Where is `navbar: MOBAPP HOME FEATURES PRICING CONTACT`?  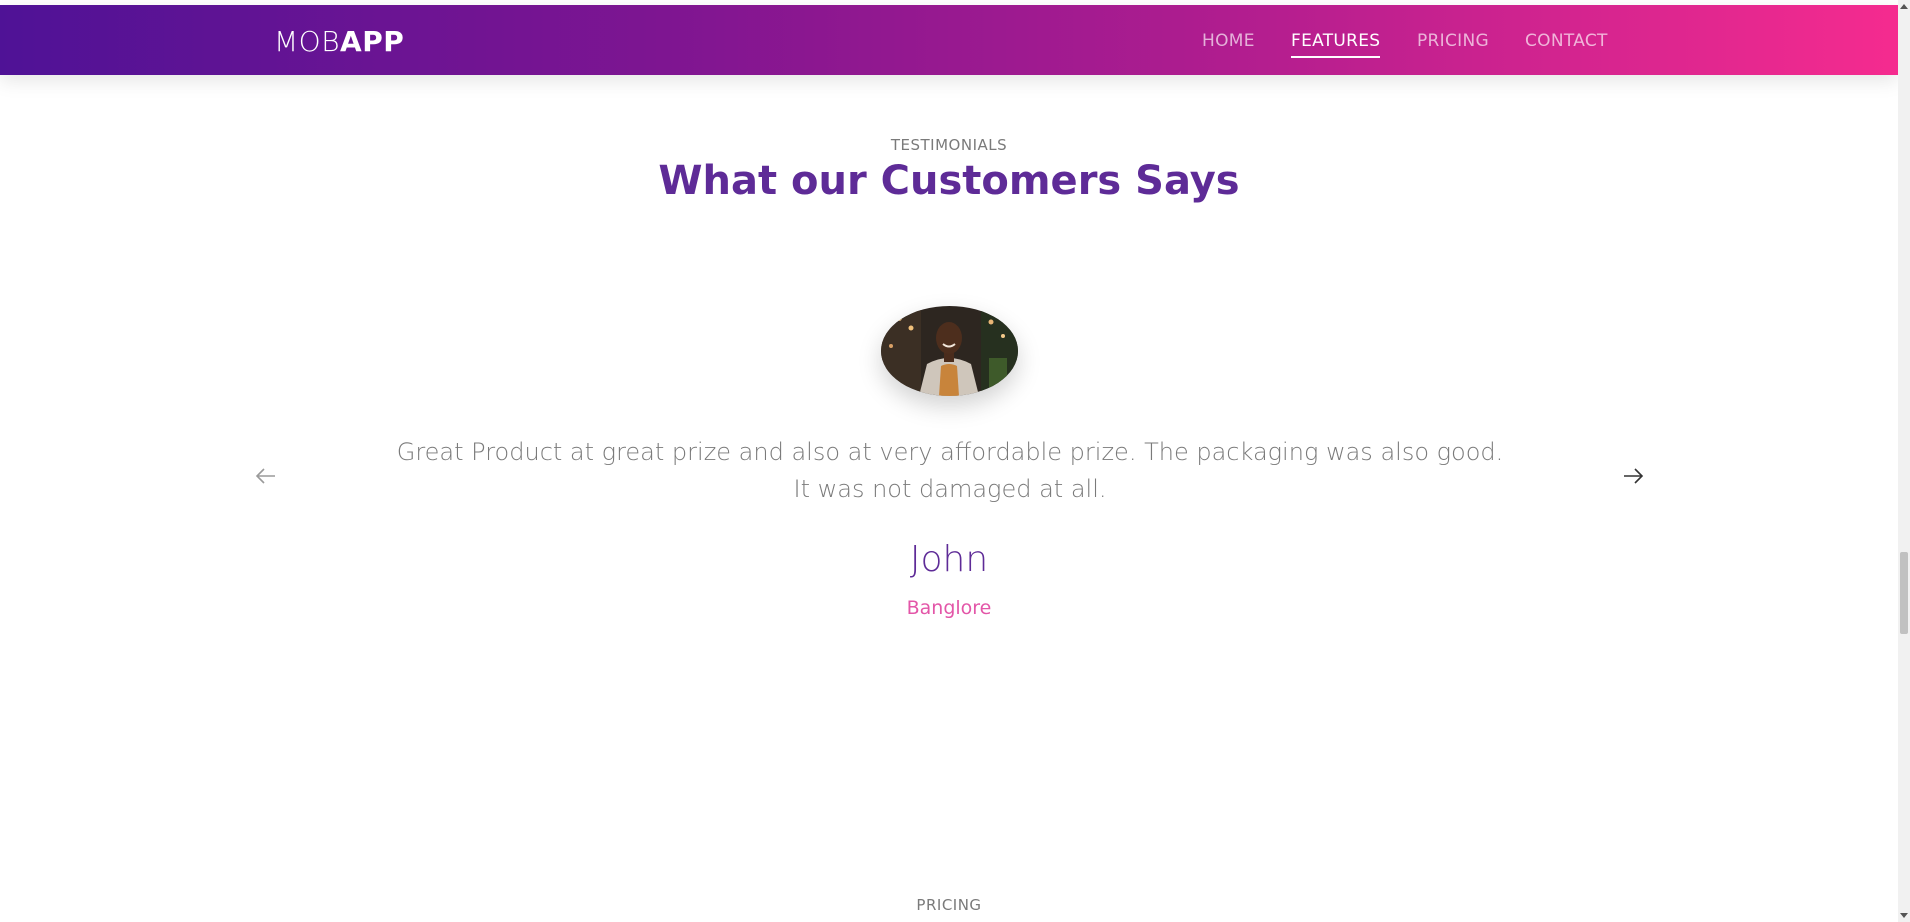 navbar: MOBAPP HOME FEATURES PRICING CONTACT is located at coordinates (949, 40).